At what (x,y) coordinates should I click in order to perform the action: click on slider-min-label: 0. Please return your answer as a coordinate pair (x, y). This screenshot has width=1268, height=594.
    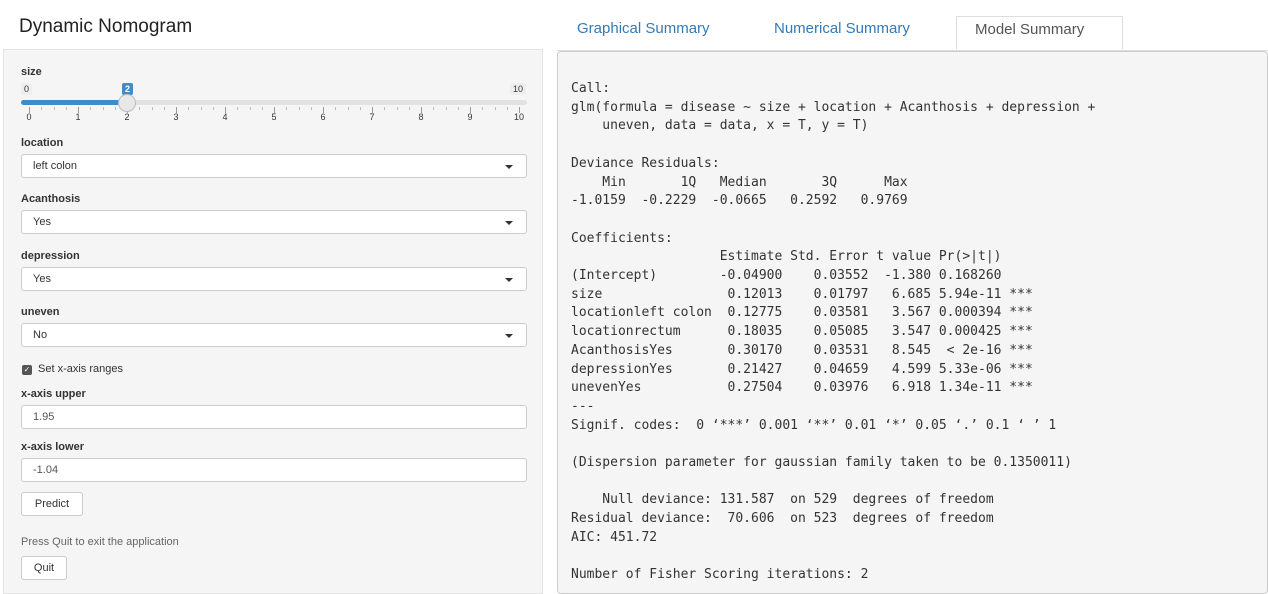
    Looking at the image, I should click on (27, 89).